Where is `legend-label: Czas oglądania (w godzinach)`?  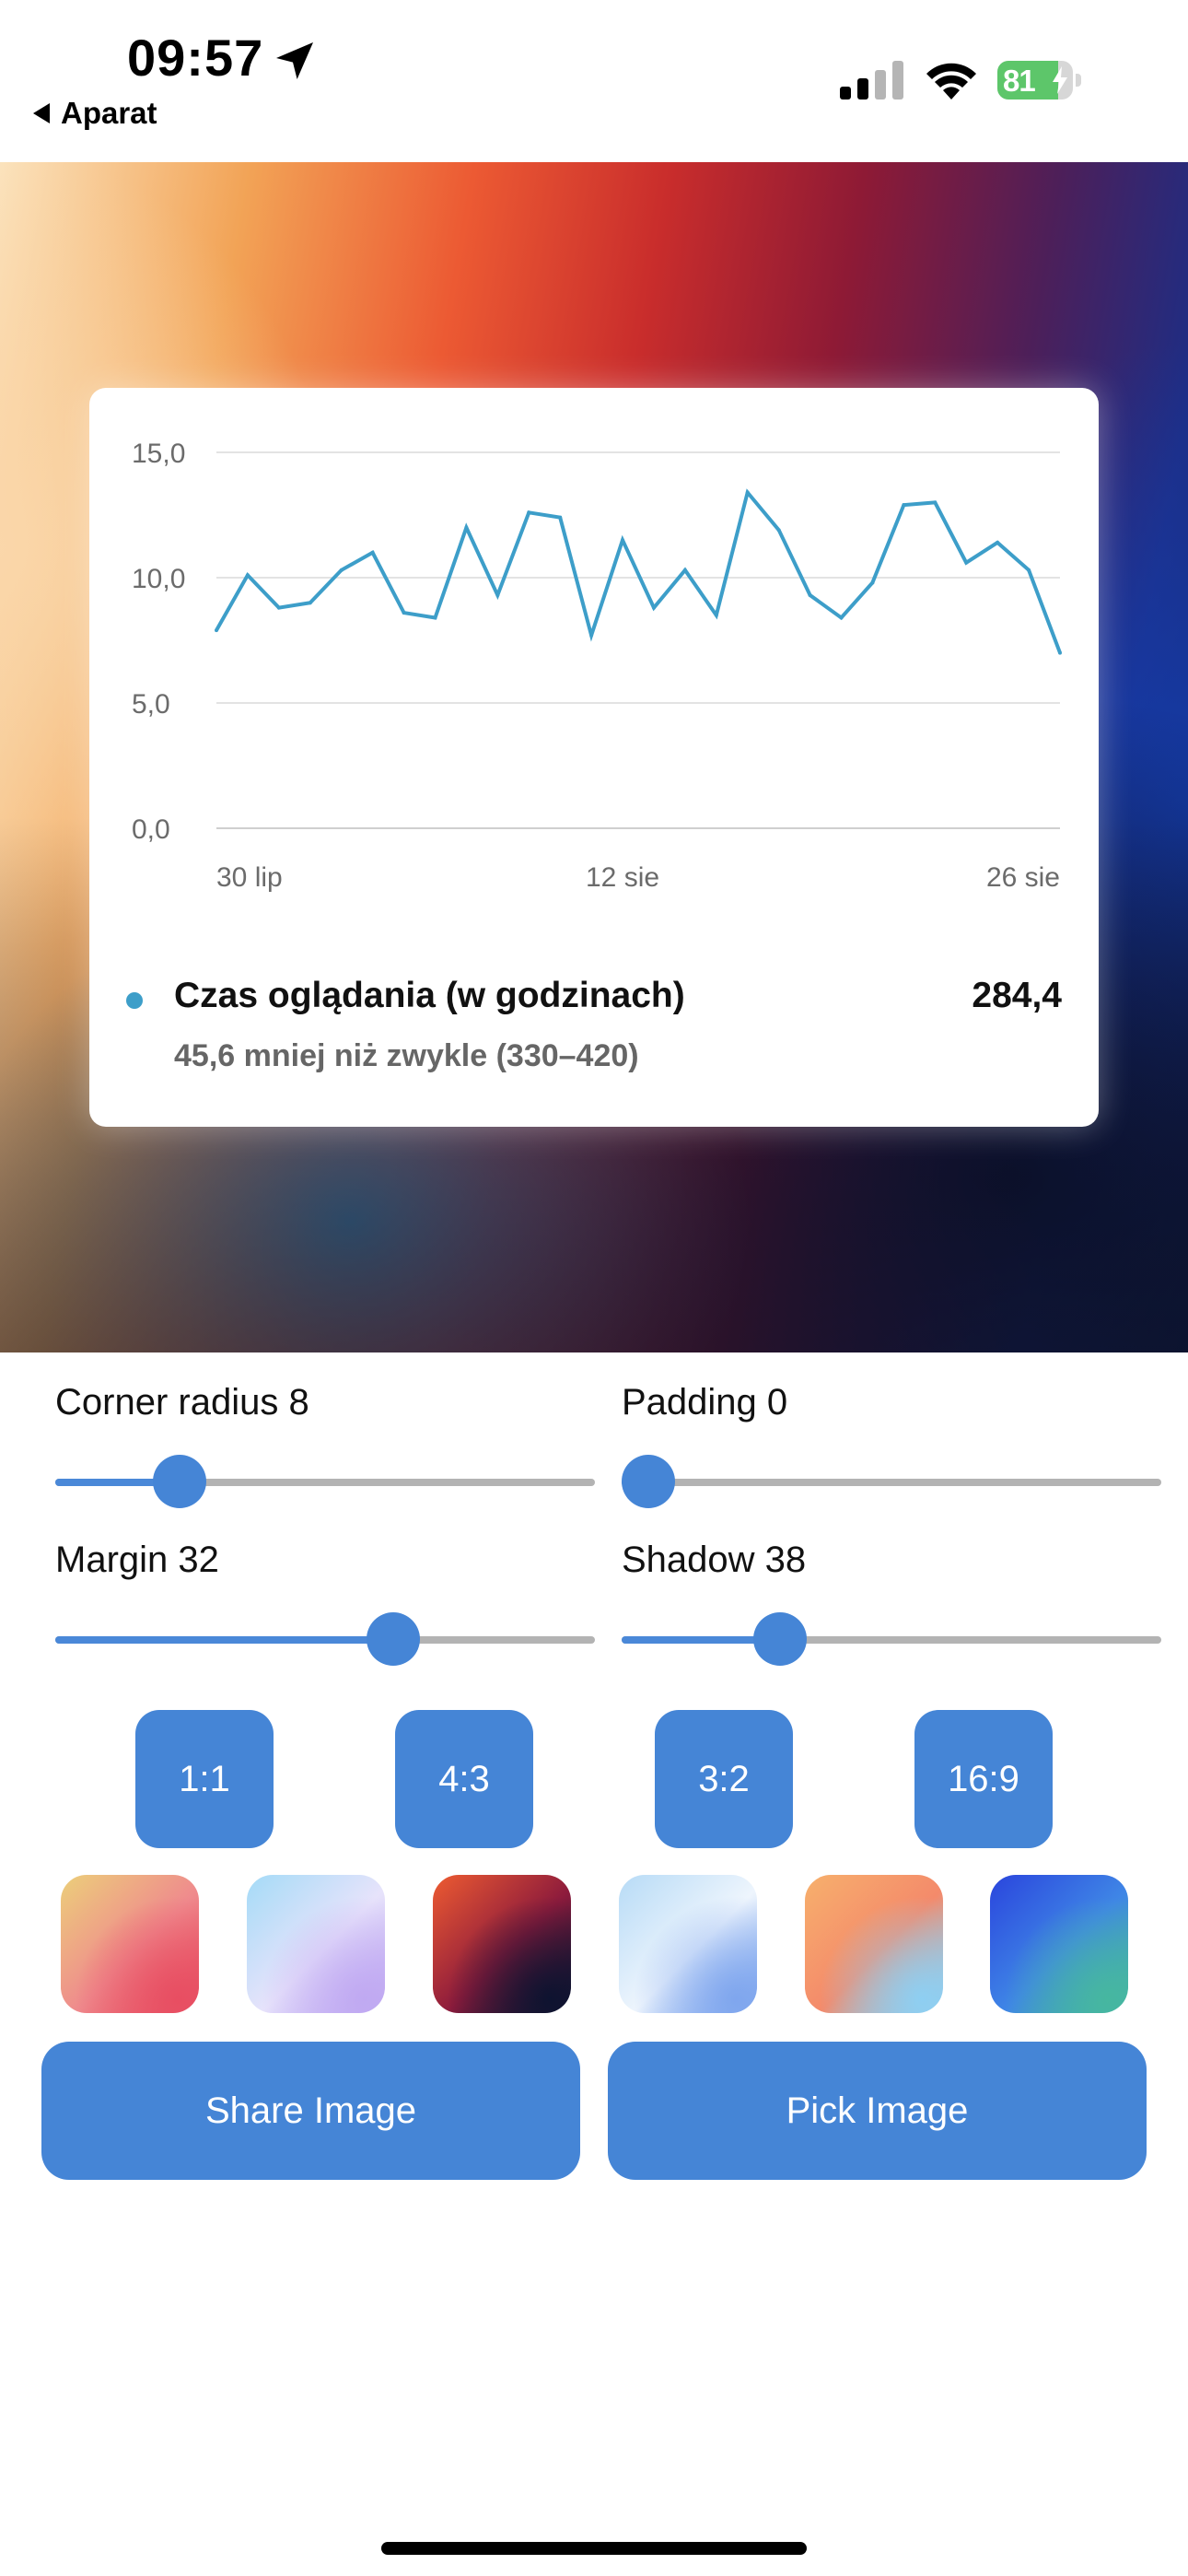 legend-label: Czas oglądania (w godzinach) is located at coordinates (429, 995).